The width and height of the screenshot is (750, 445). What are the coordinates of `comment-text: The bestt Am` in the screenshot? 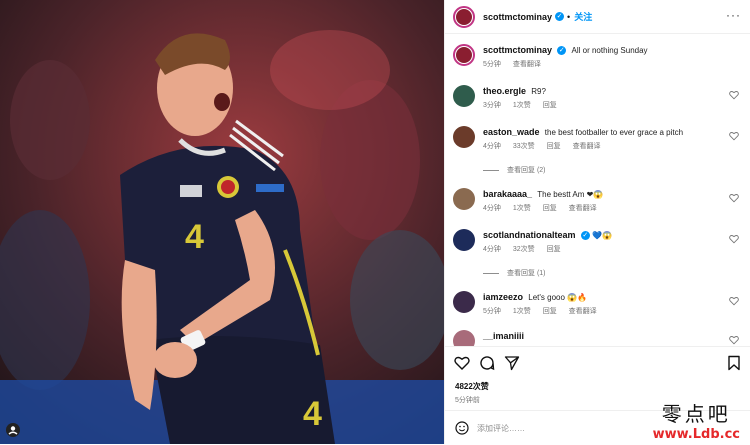 It's located at (561, 194).